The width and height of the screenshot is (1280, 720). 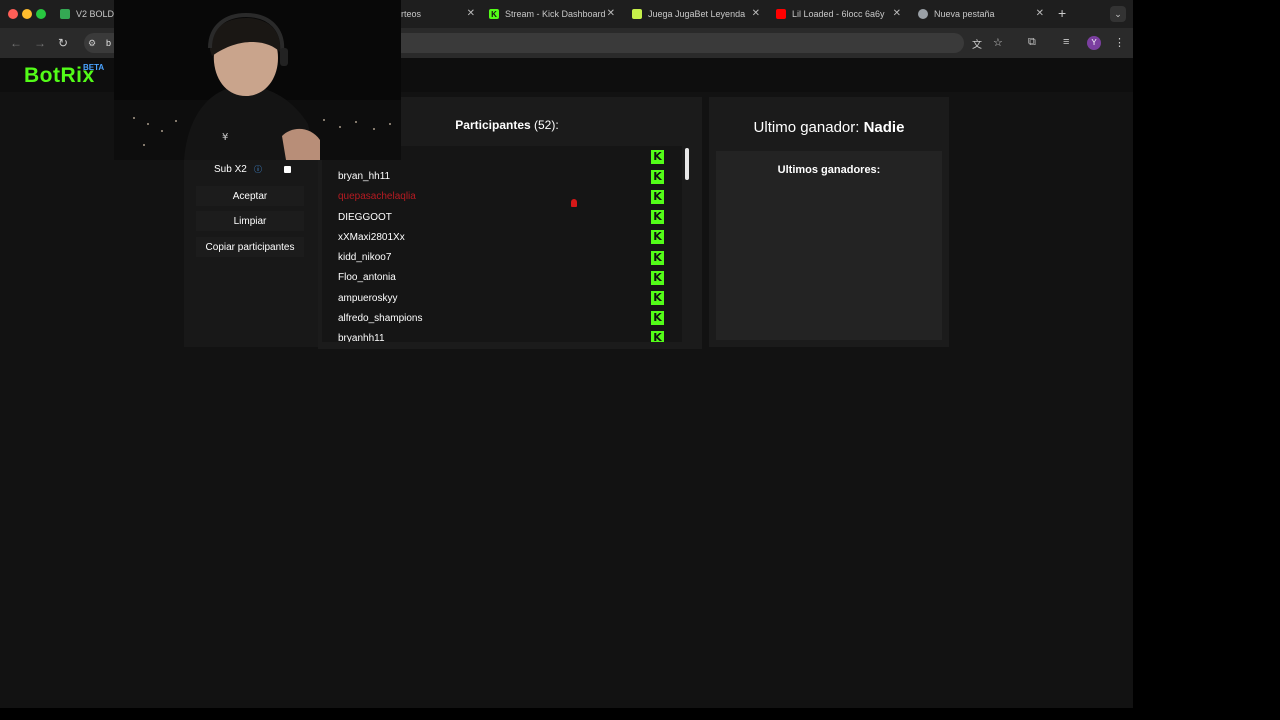 I want to click on copy-participants-button: Copiar participantes, so click(x=250, y=247).